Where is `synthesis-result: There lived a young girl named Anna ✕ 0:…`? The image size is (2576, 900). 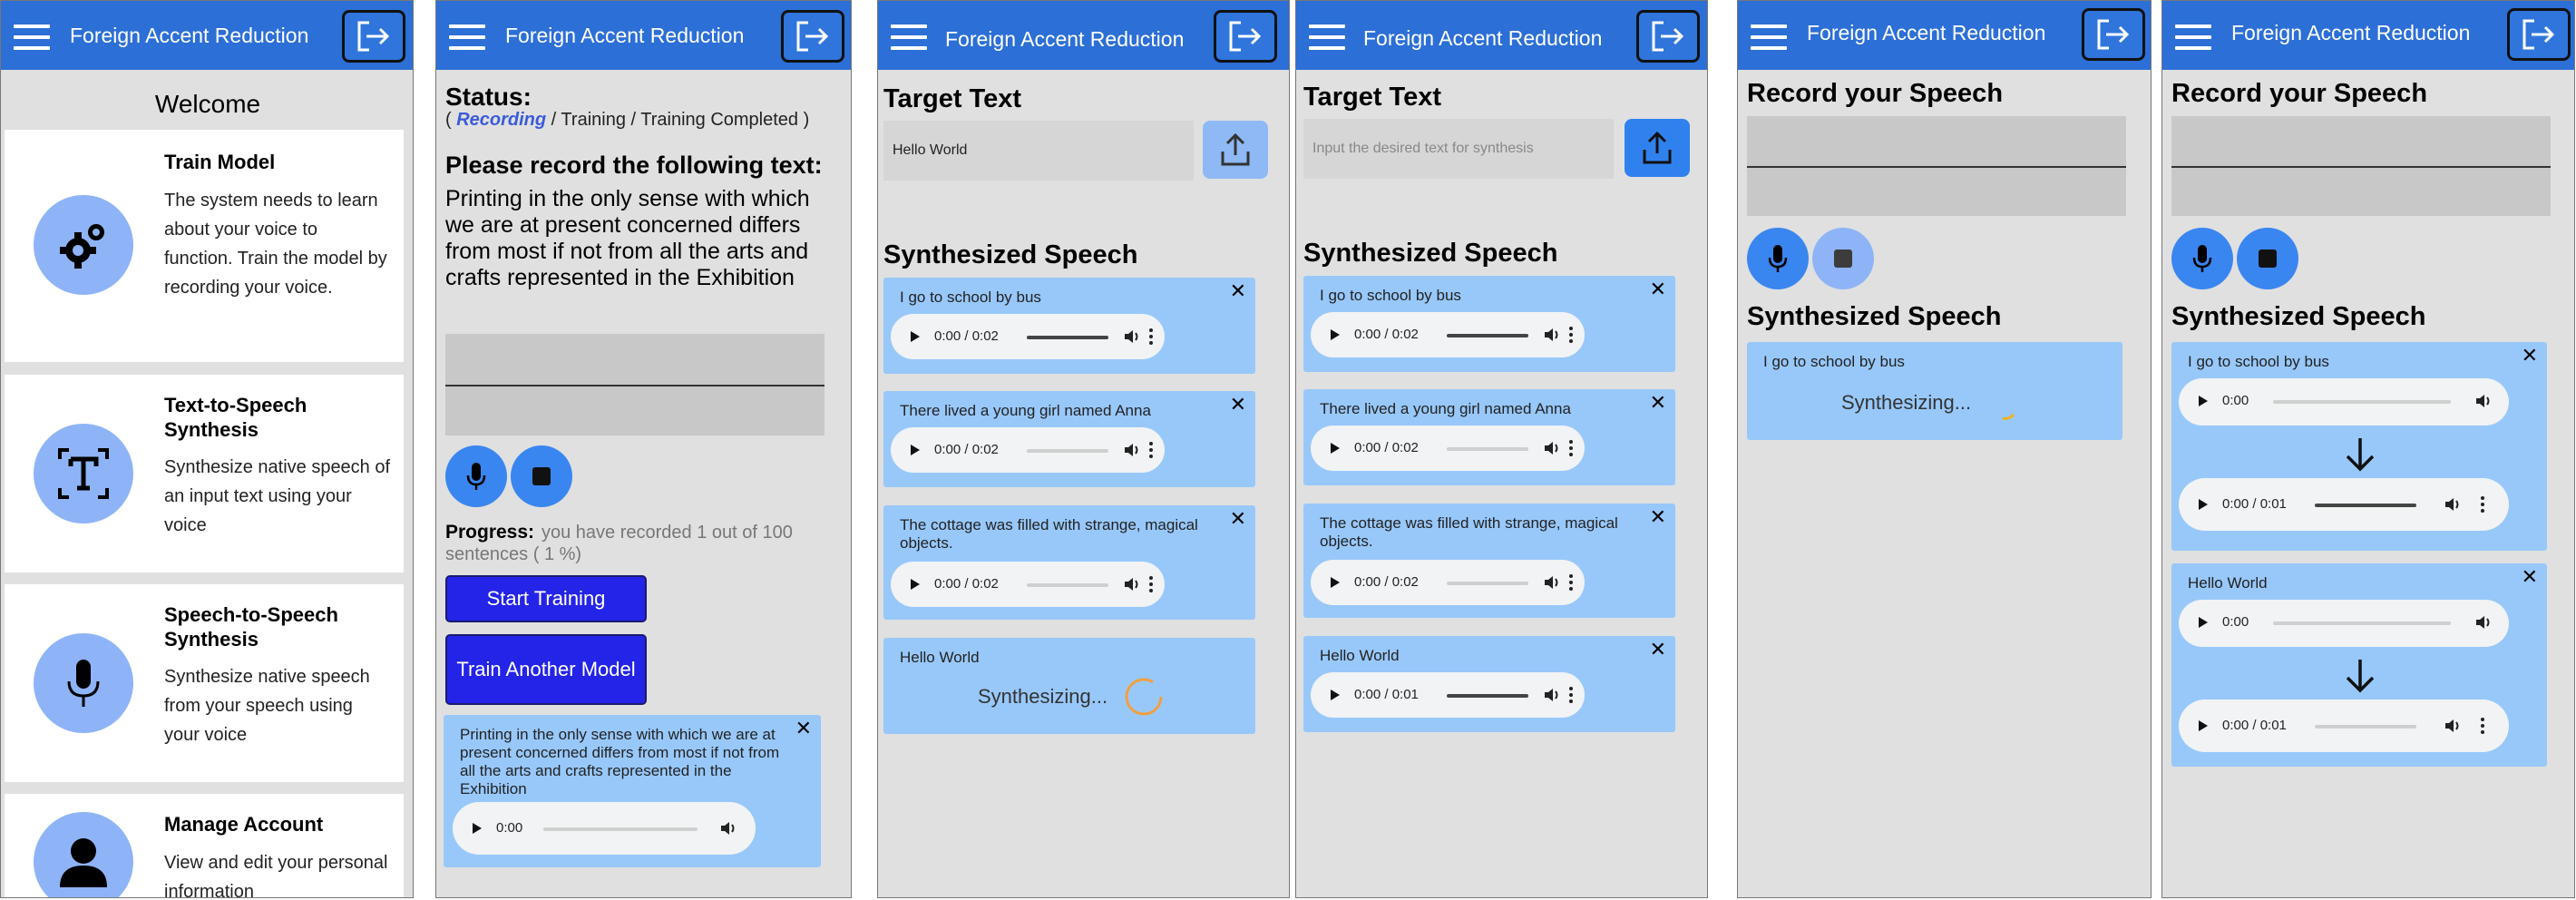 synthesis-result: There lived a young girl named Anna ✕ 0:… is located at coordinates (1069, 439).